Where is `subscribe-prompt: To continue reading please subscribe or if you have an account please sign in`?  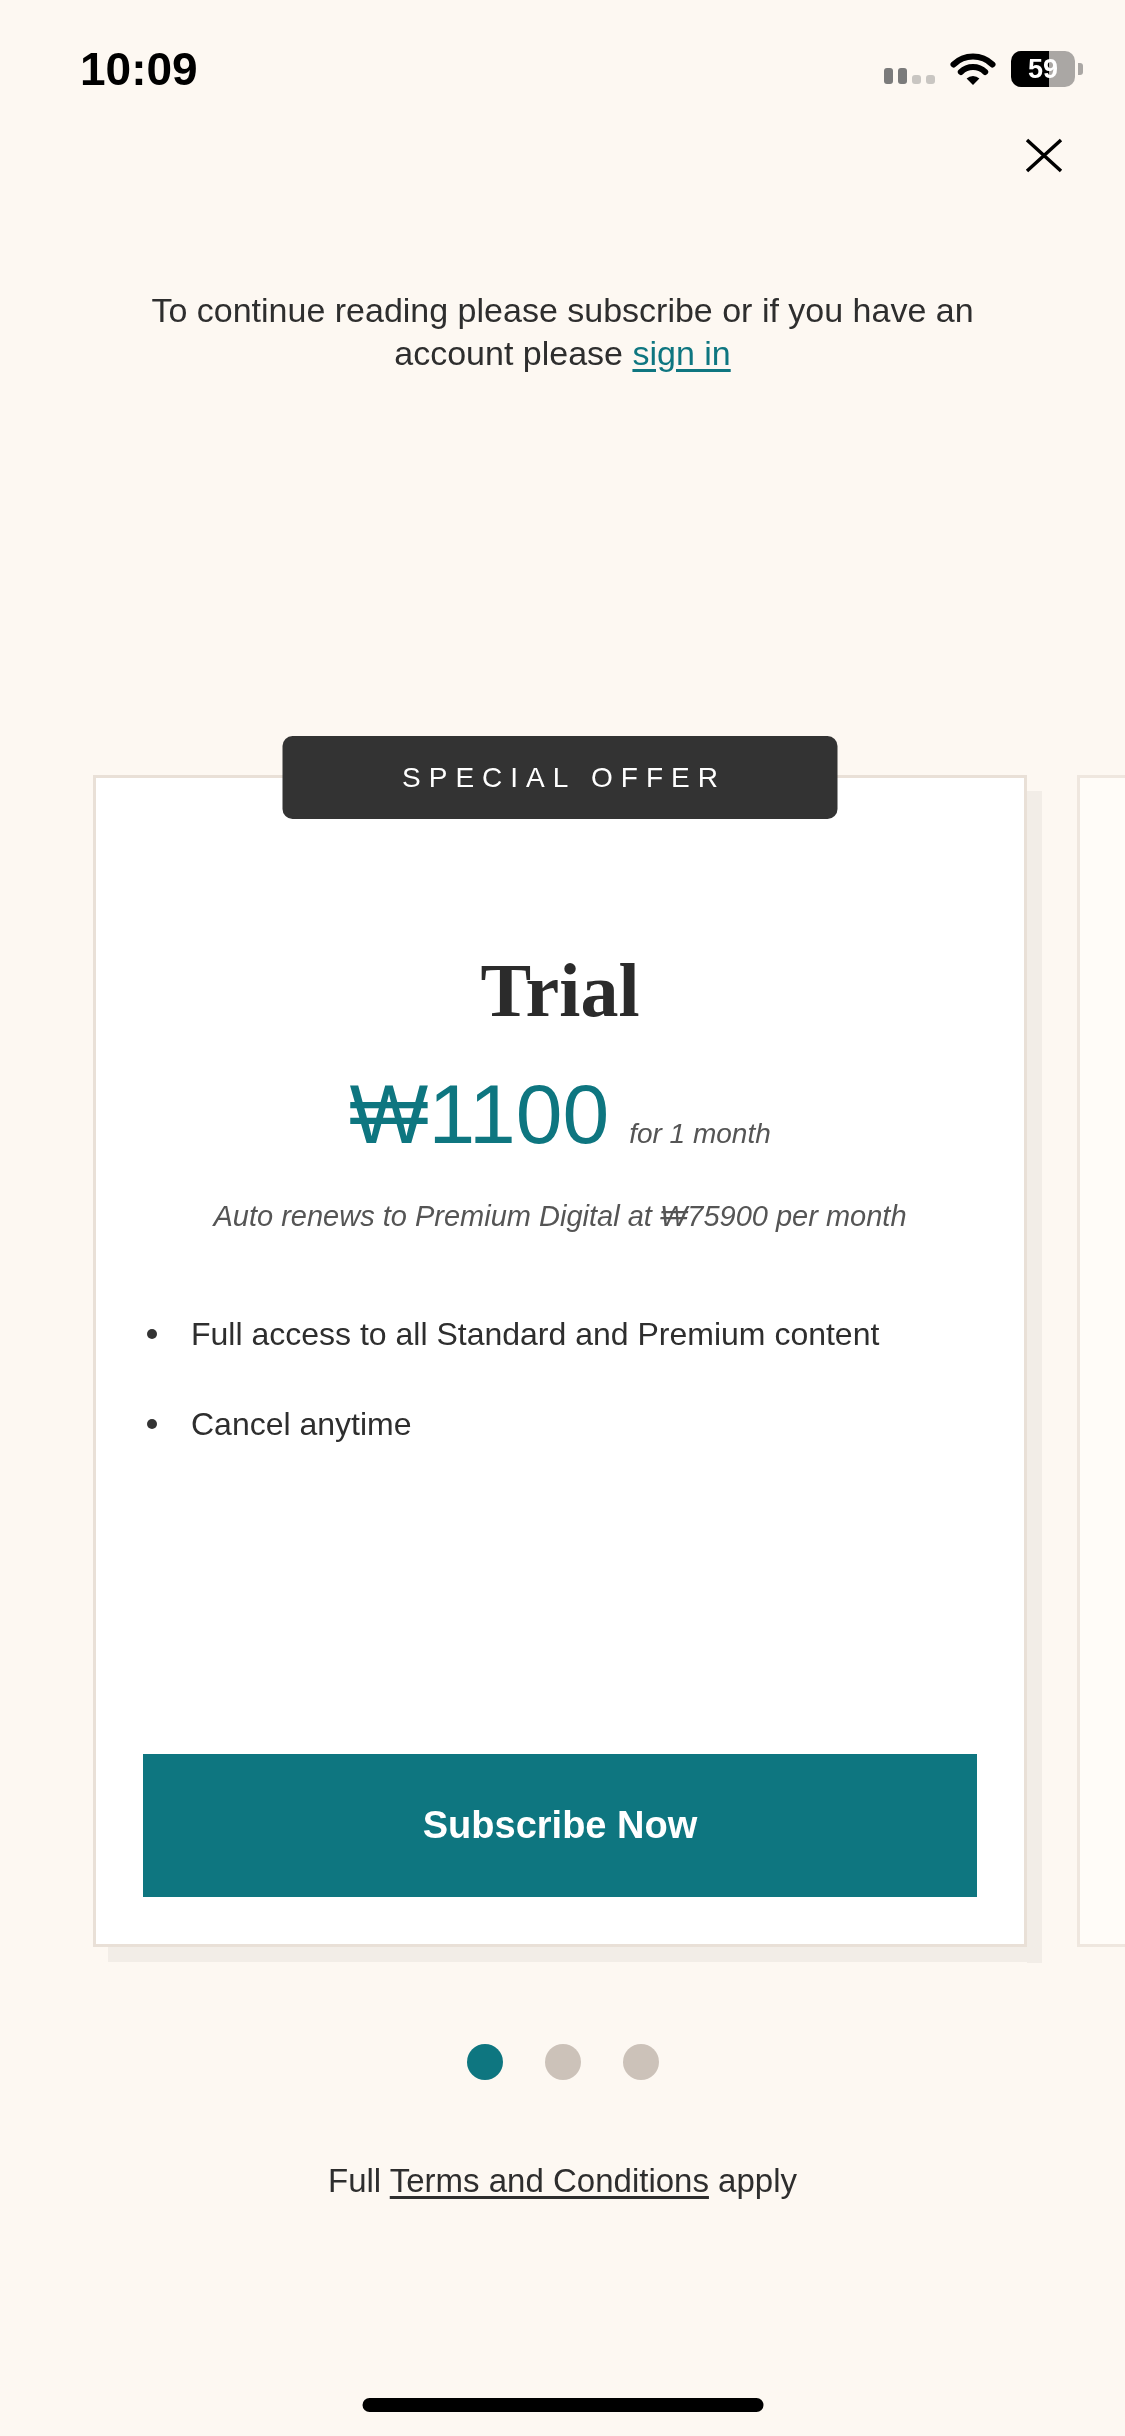
subscribe-prompt: To continue reading please subscribe or if you have an account please sign in is located at coordinates (562, 332).